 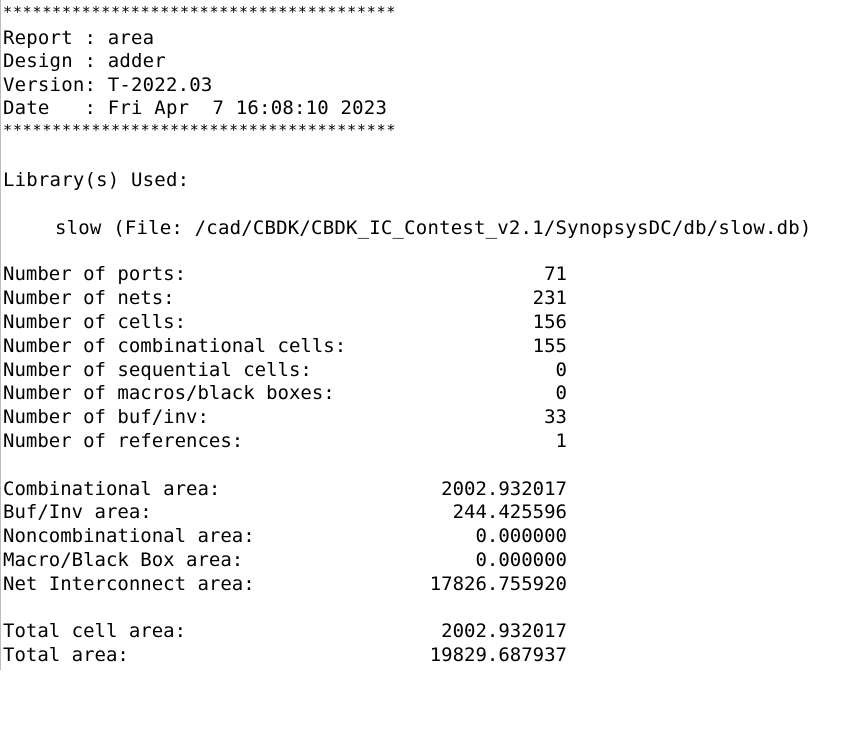 I want to click on total-label: Total cell area:, so click(x=95, y=631).